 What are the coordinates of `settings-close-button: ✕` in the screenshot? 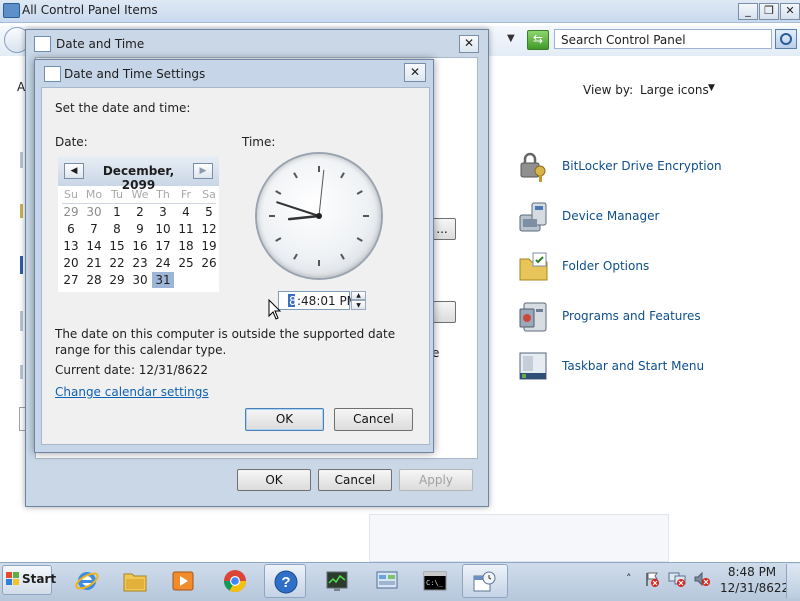 It's located at (415, 72).